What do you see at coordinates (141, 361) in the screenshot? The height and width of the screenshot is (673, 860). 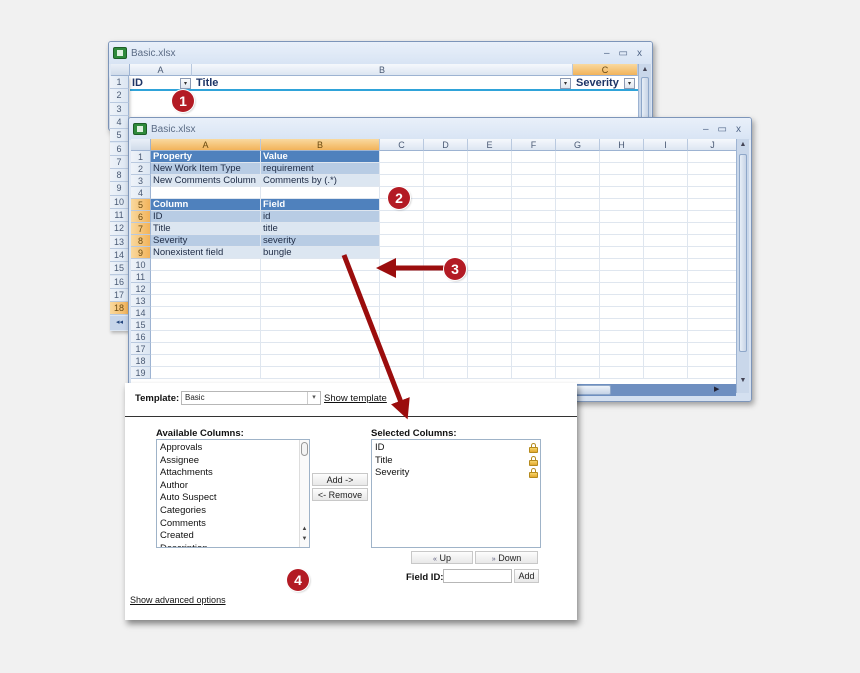 I see `row-header: 18` at bounding box center [141, 361].